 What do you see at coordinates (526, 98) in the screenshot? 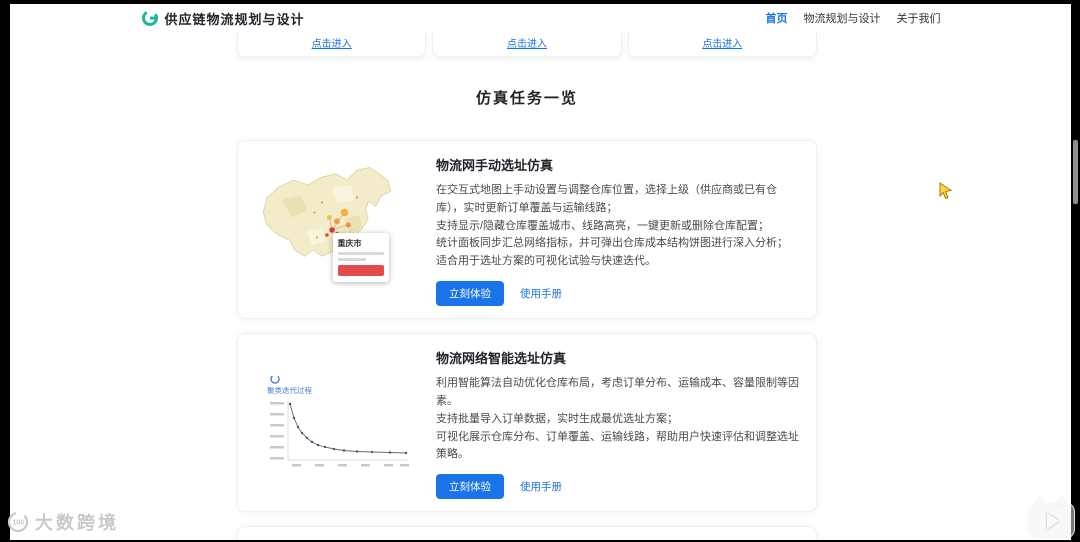
I see `section-title: 仿真任务一览` at bounding box center [526, 98].